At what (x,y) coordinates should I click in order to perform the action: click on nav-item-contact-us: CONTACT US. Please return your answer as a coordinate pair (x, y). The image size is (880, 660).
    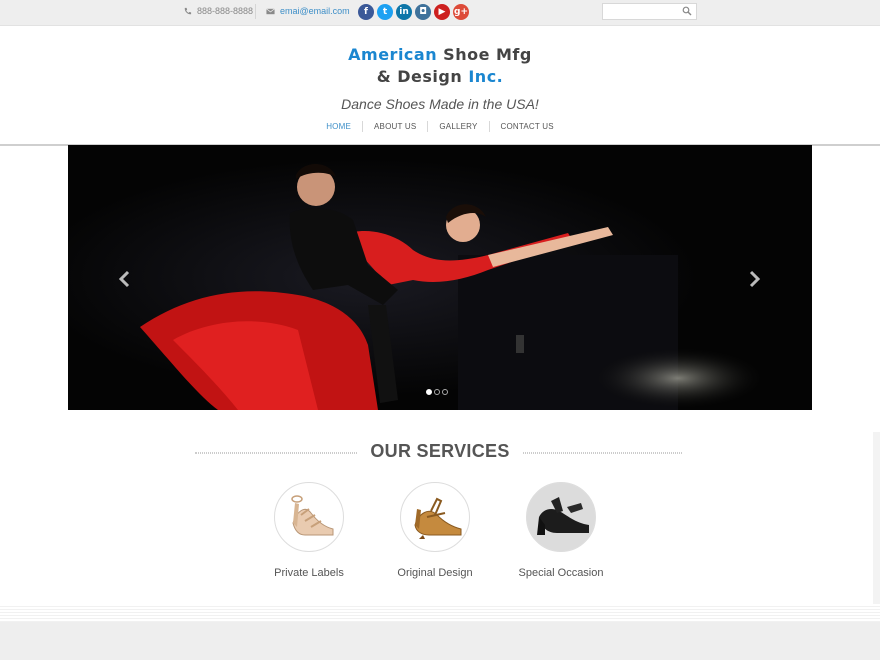
    Looking at the image, I should click on (526, 126).